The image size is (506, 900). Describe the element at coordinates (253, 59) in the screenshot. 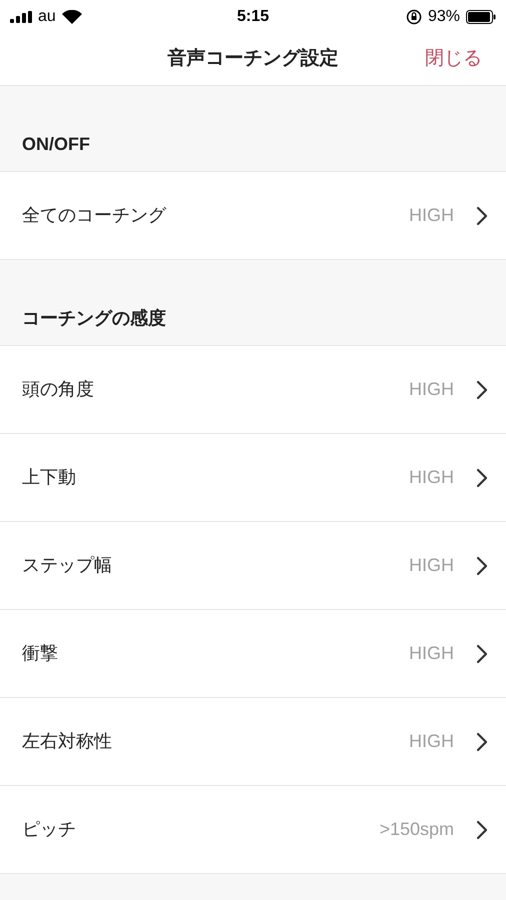

I see `screen-title: 音声コーチング設定` at that location.